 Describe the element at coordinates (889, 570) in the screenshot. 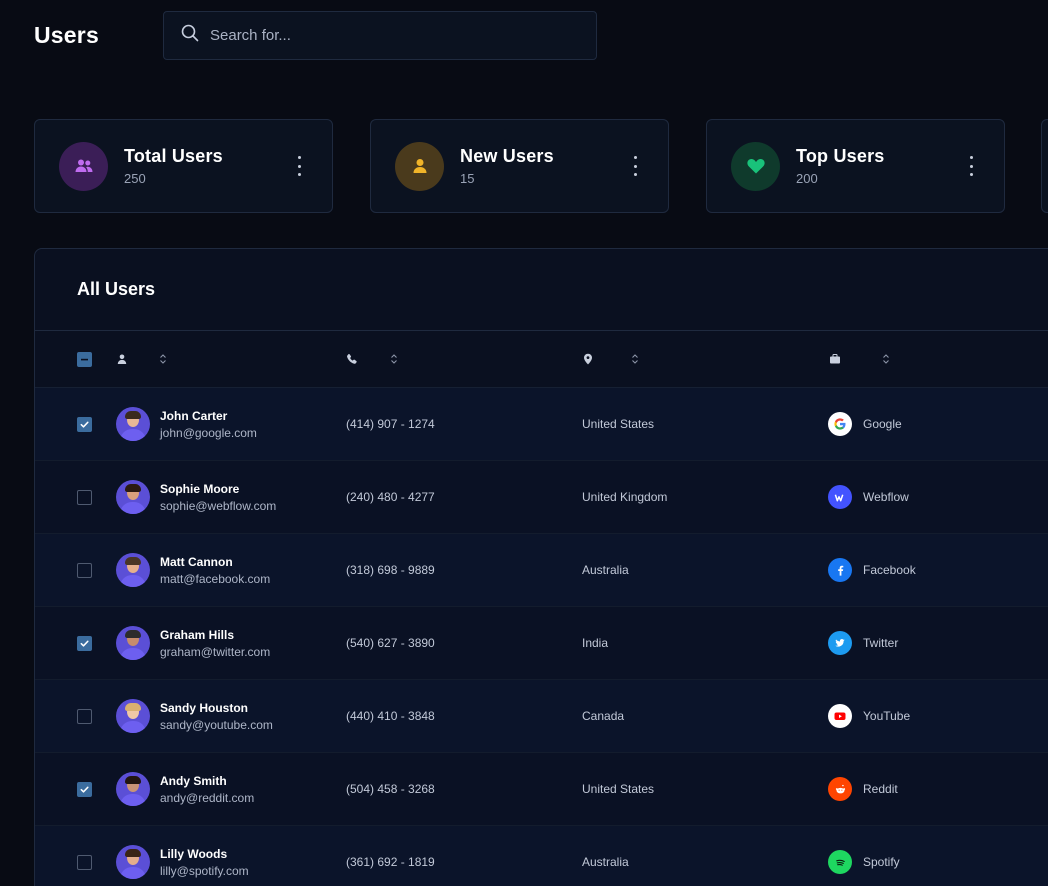

I see `user-company: Facebook` at that location.